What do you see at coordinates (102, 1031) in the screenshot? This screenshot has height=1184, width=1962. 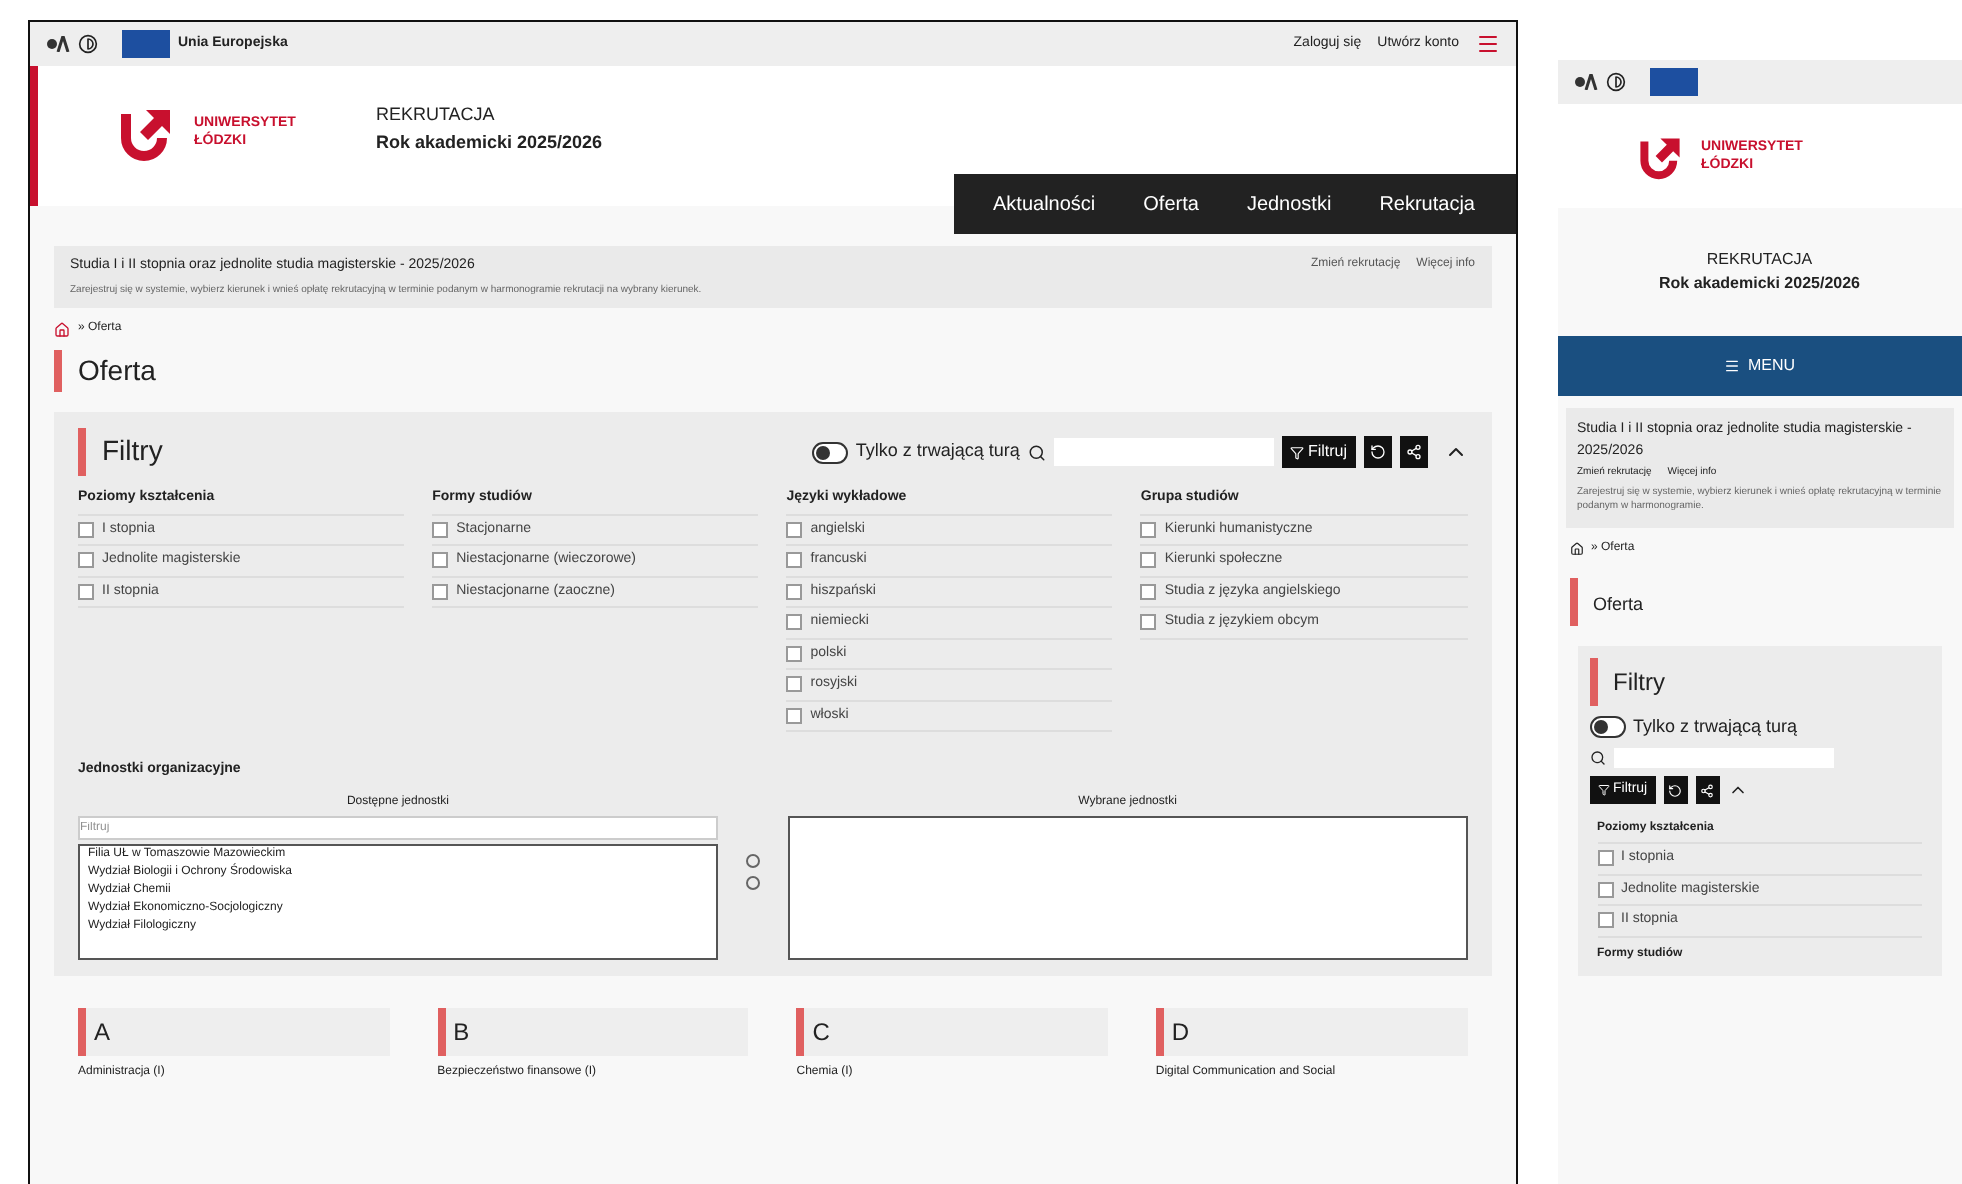 I see `letter-heading: A` at bounding box center [102, 1031].